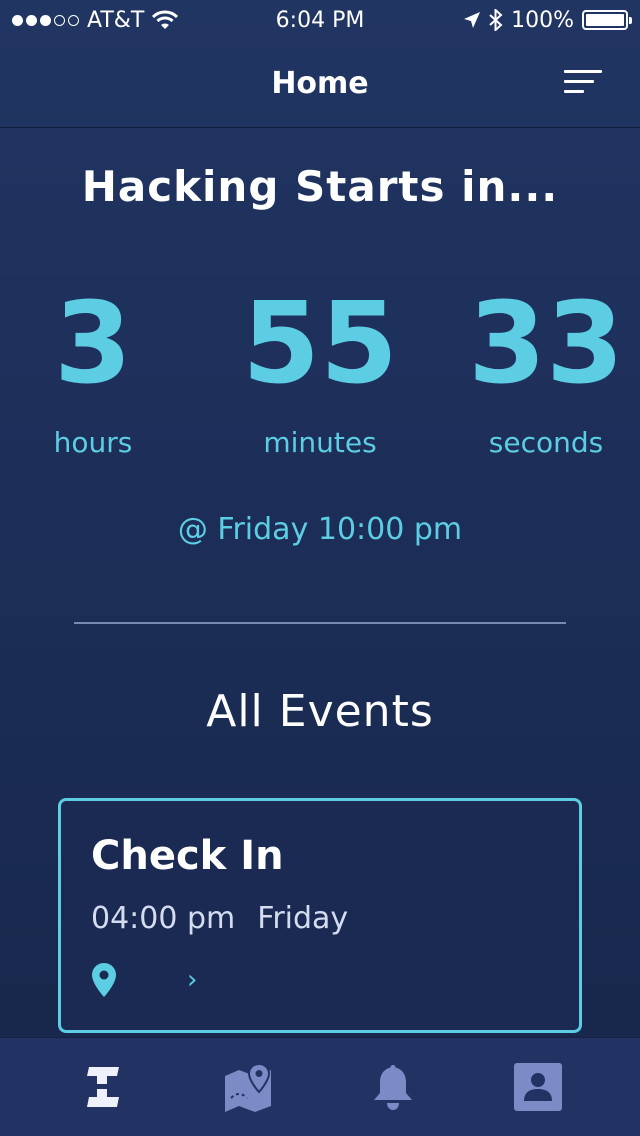  What do you see at coordinates (496, 20) in the screenshot?
I see `bluetooth-icon` at bounding box center [496, 20].